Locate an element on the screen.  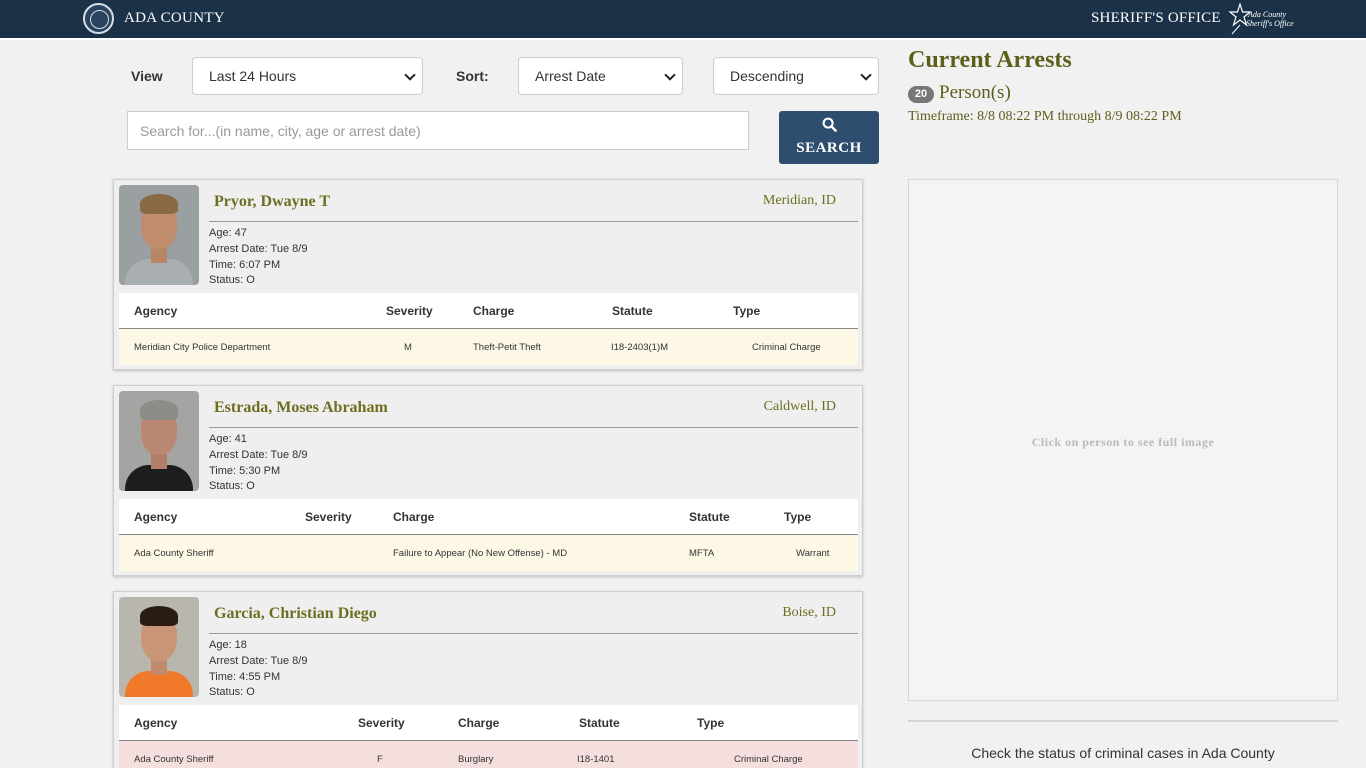
sheriff-logo: Ada County Sheriff's Office is located at coordinates (1261, 19).